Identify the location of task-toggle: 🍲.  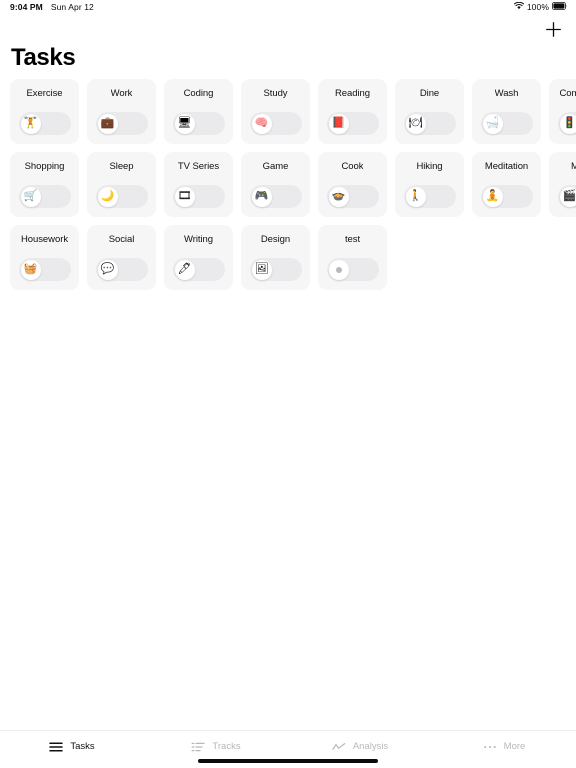
(353, 196).